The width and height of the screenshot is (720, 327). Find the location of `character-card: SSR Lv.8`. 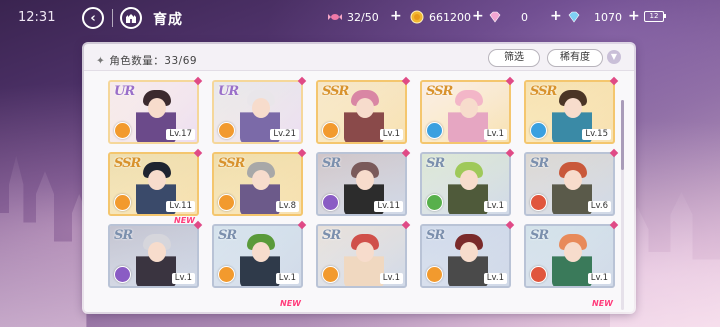

character-card: SSR Lv.8 is located at coordinates (257, 184).